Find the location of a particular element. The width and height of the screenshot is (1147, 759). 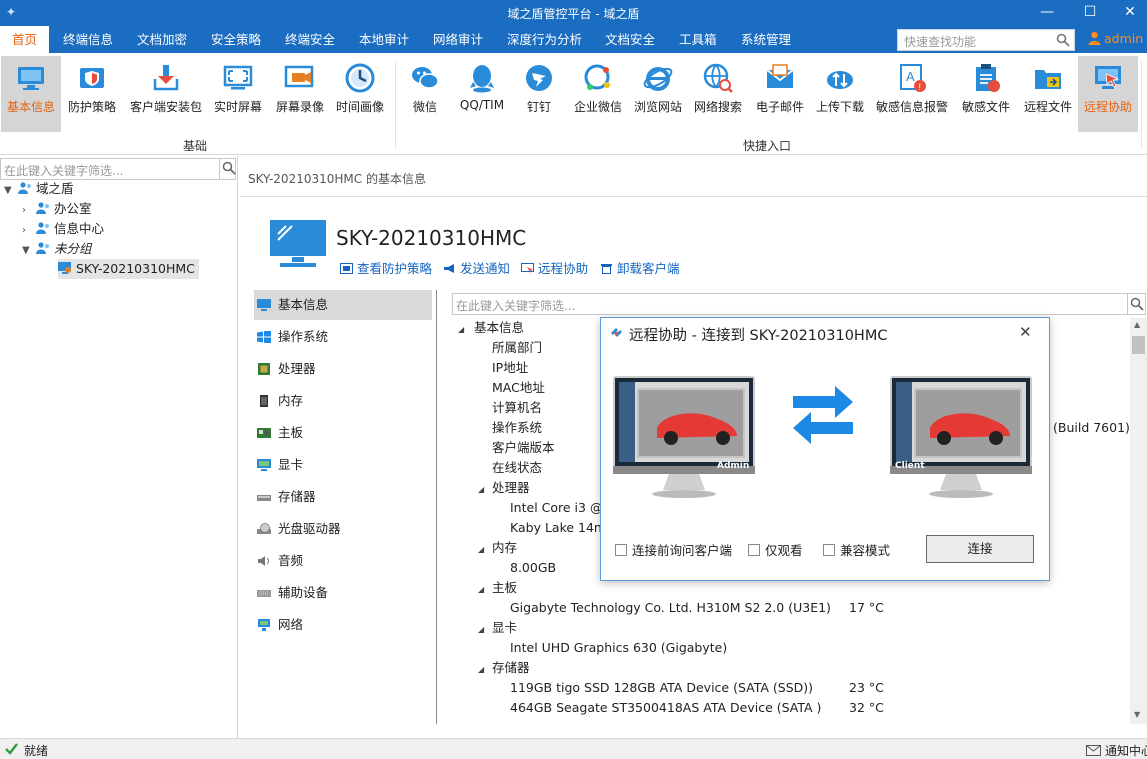

storage-temp: 23 °C is located at coordinates (866, 687).